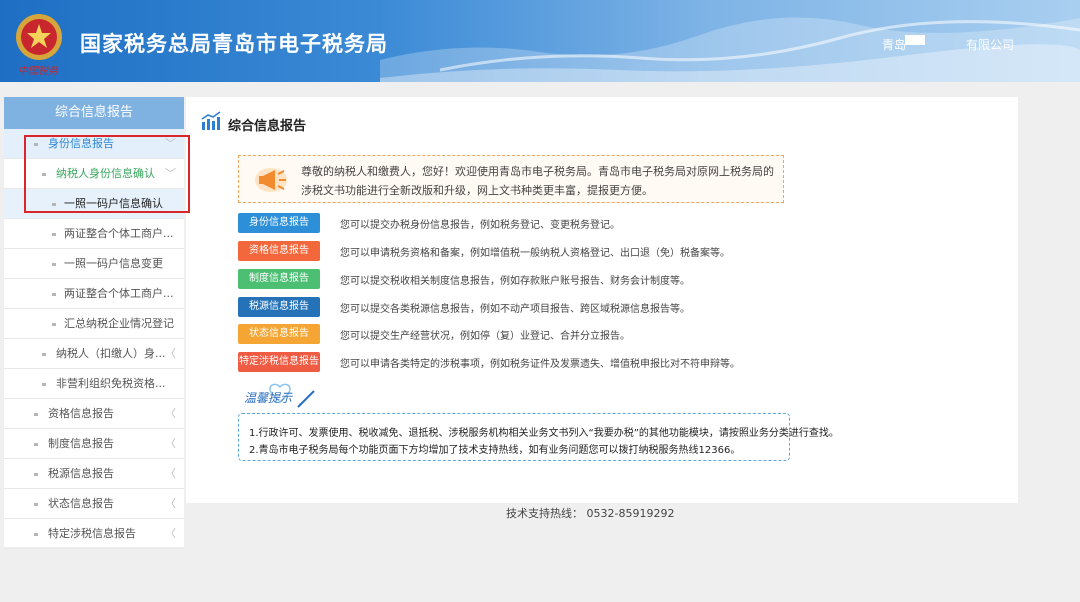 The width and height of the screenshot is (1080, 602). What do you see at coordinates (535, 253) in the screenshot?
I see `category-description: 您可以申请税务资格和备案，例如增值税一般纳税人资格登记、出口退（免）税备案等。` at bounding box center [535, 253].